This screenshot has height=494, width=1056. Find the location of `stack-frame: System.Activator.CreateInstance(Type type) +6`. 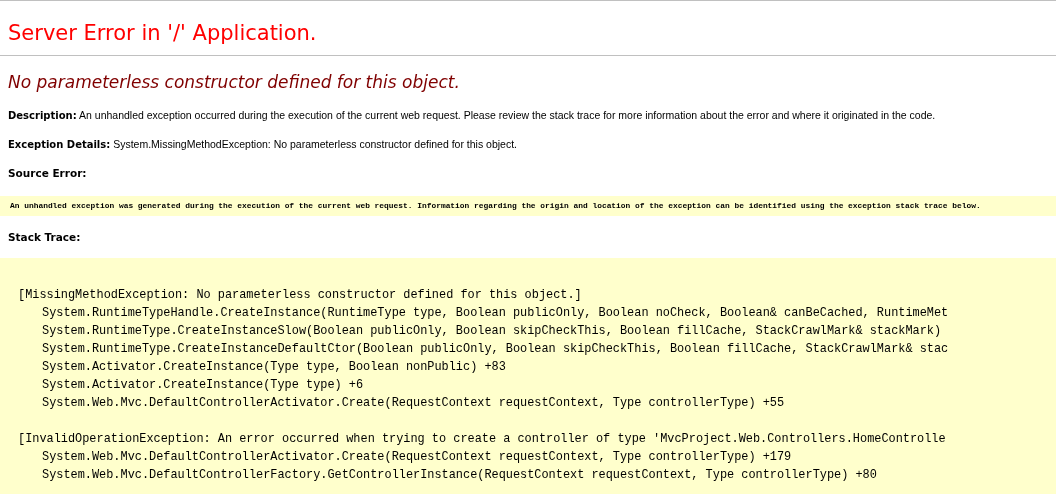

stack-frame: System.Activator.CreateInstance(Type type) +6 is located at coordinates (537, 385).